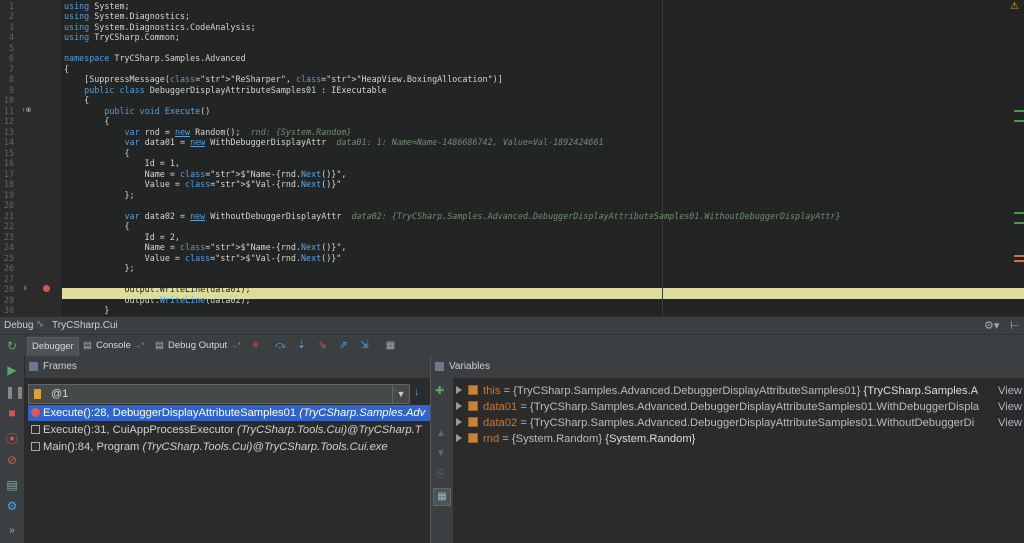 The height and width of the screenshot is (543, 1024). I want to click on tab-debug-output-label: Debug Output, so click(198, 345).